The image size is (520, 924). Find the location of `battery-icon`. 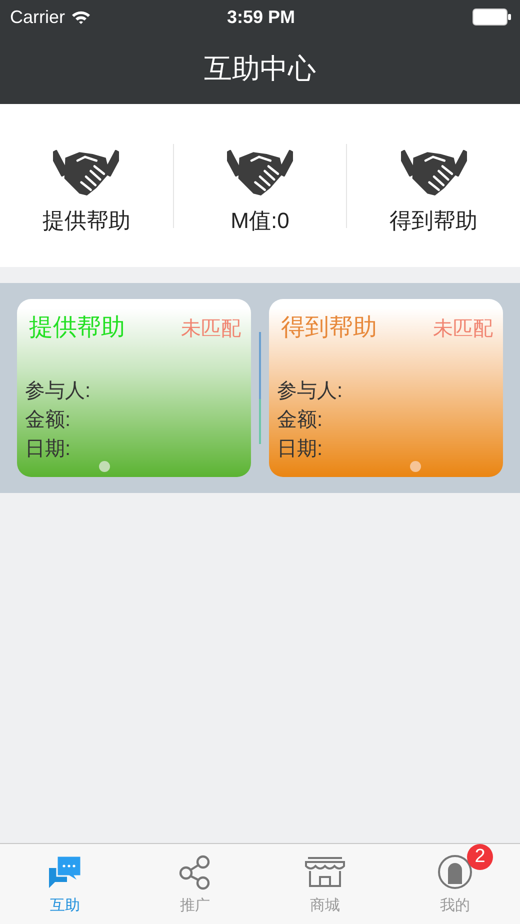

battery-icon is located at coordinates (492, 17).